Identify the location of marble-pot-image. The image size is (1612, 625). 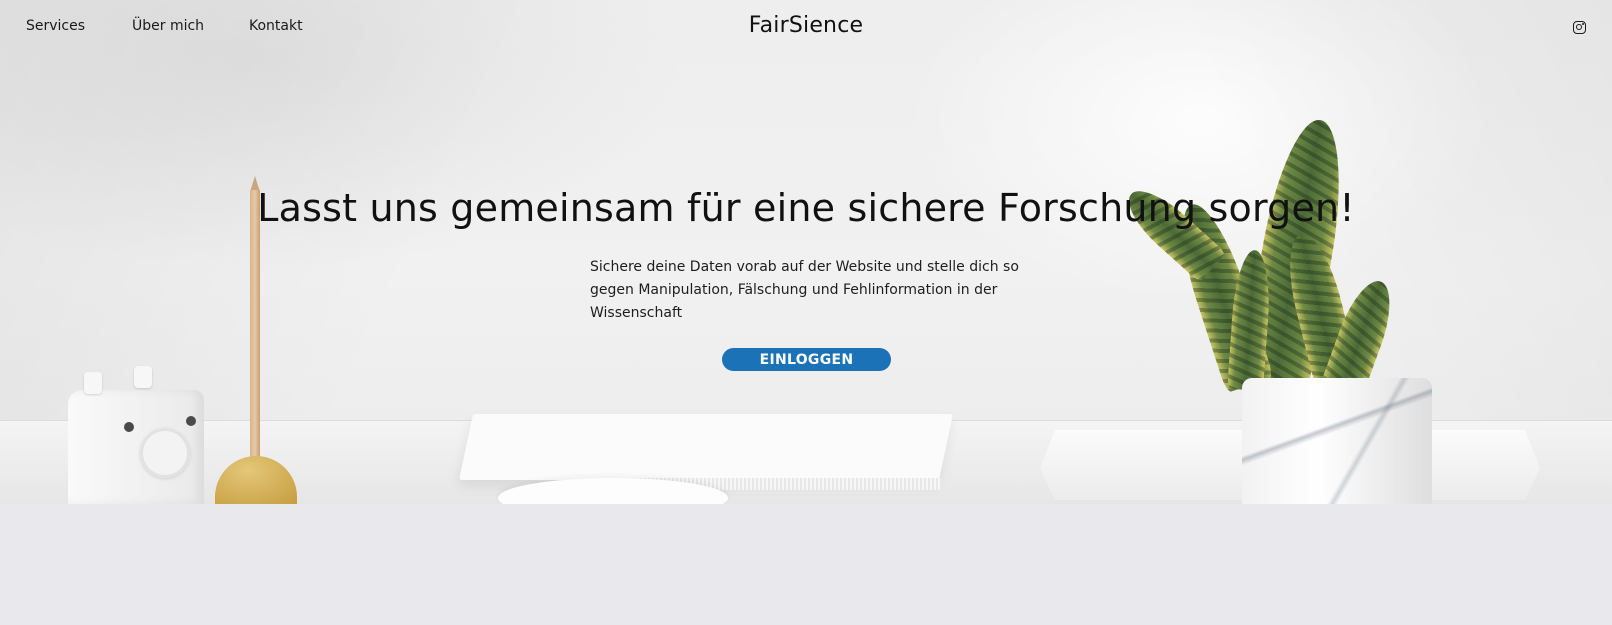
(1337, 441).